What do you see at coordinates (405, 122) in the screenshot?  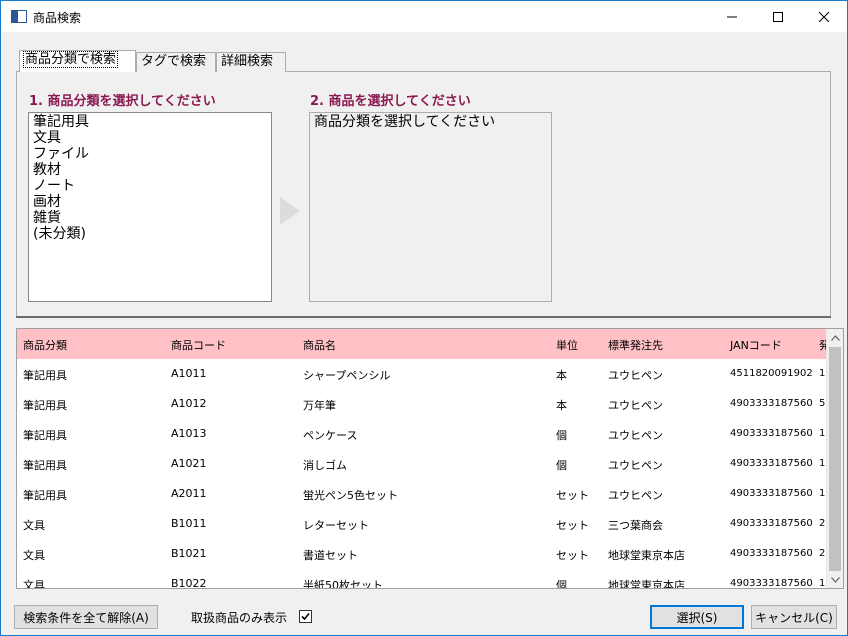 I see `list-item: 商品分類を選択してください` at bounding box center [405, 122].